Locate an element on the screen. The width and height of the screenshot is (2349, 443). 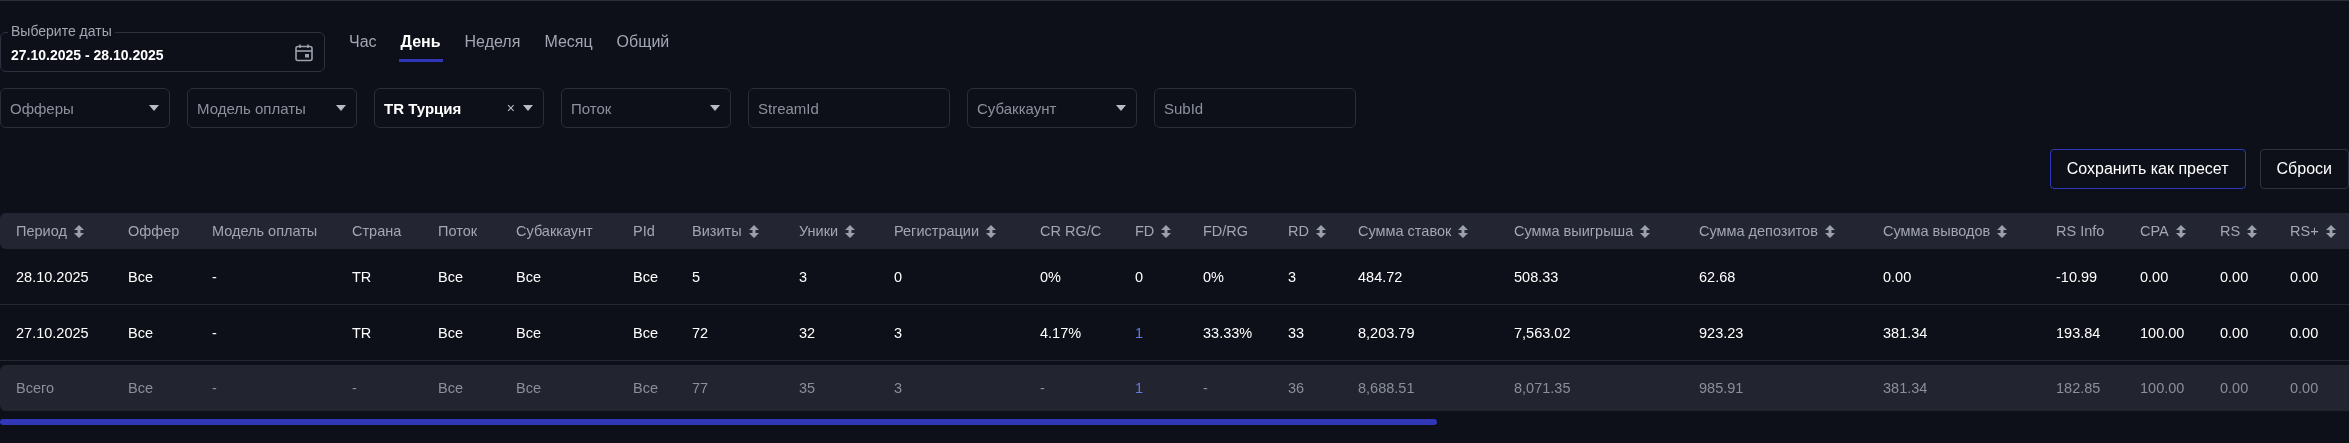
table-cell: 0% is located at coordinates (1229, 277).